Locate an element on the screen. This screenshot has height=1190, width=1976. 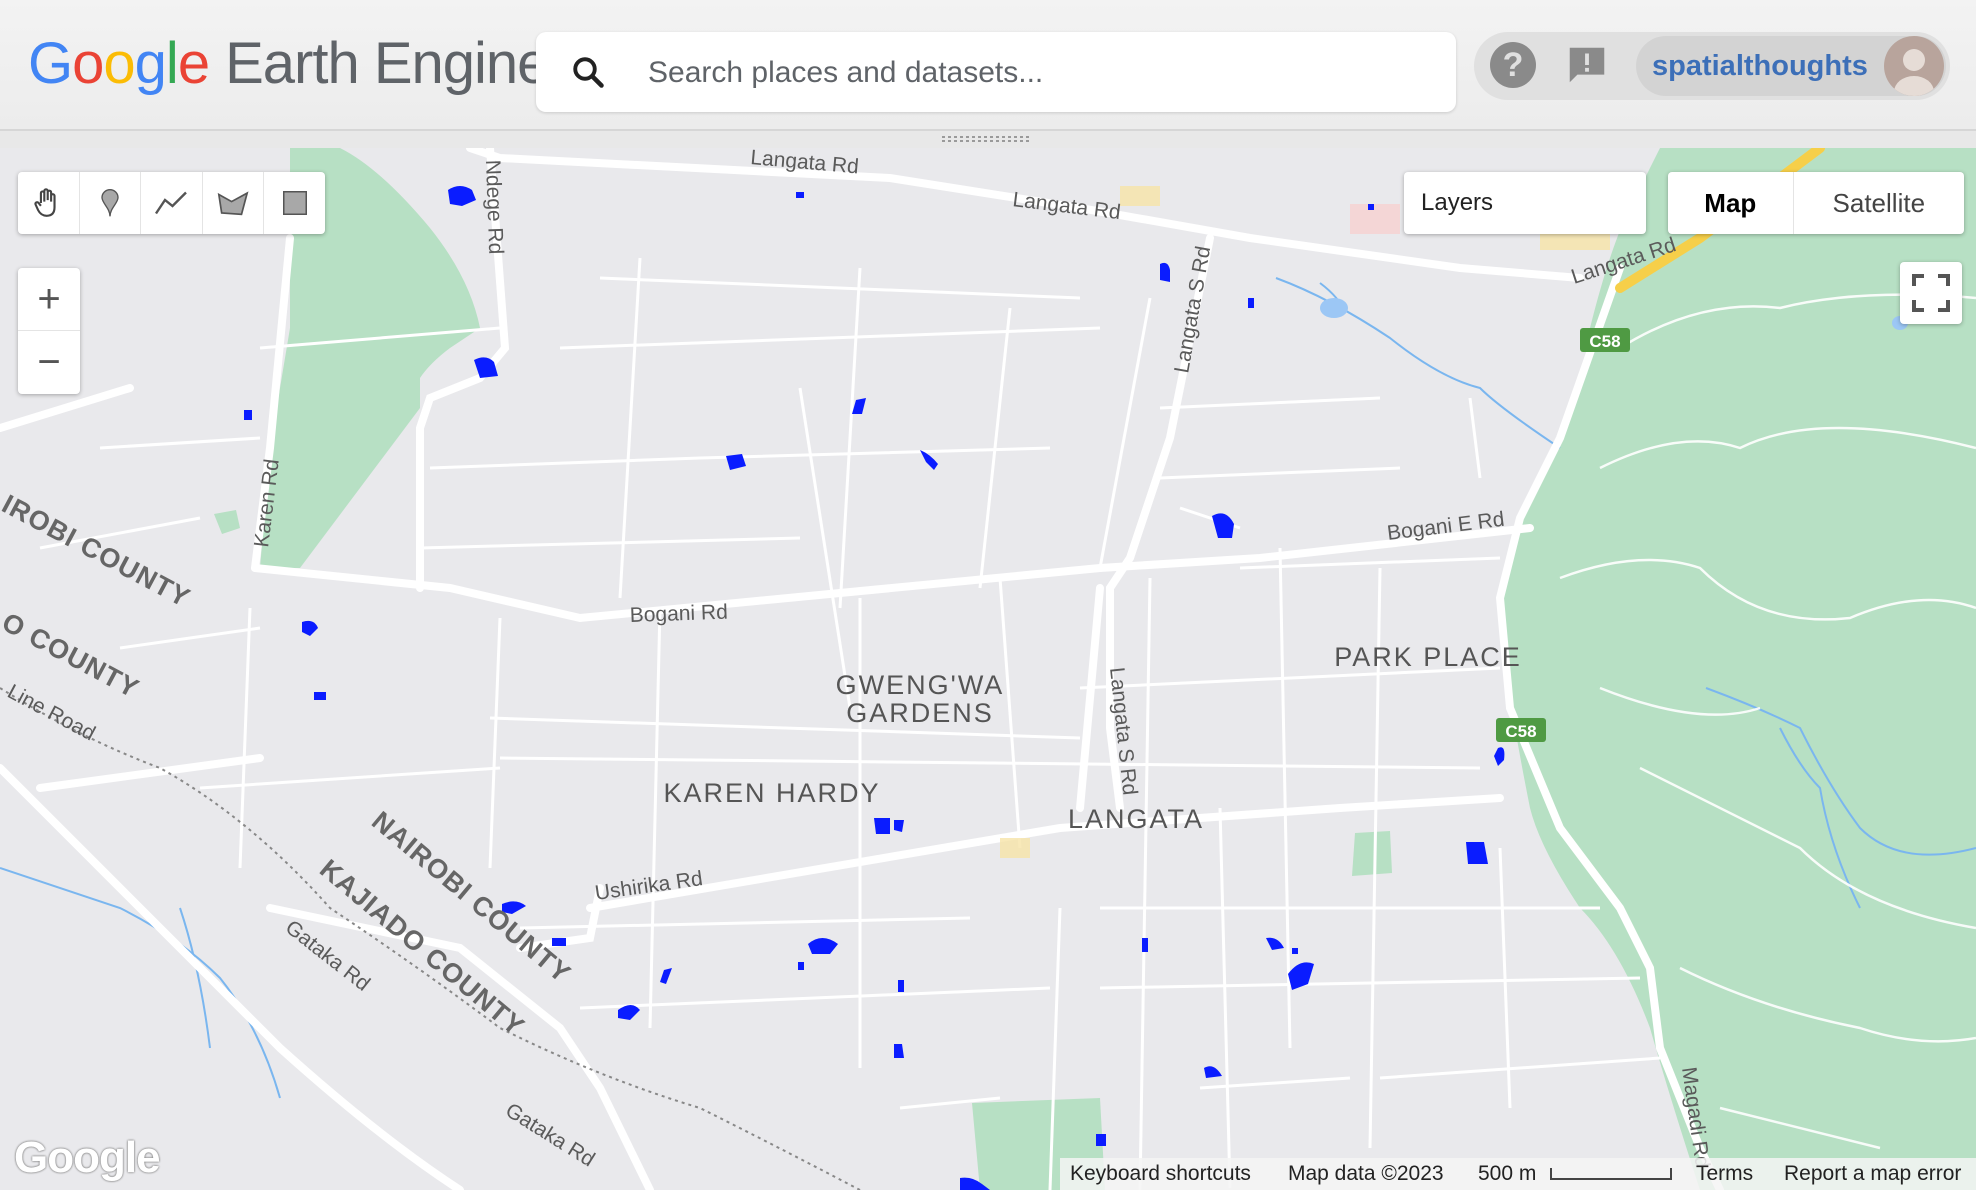
layers-button: Layers is located at coordinates (1525, 203).